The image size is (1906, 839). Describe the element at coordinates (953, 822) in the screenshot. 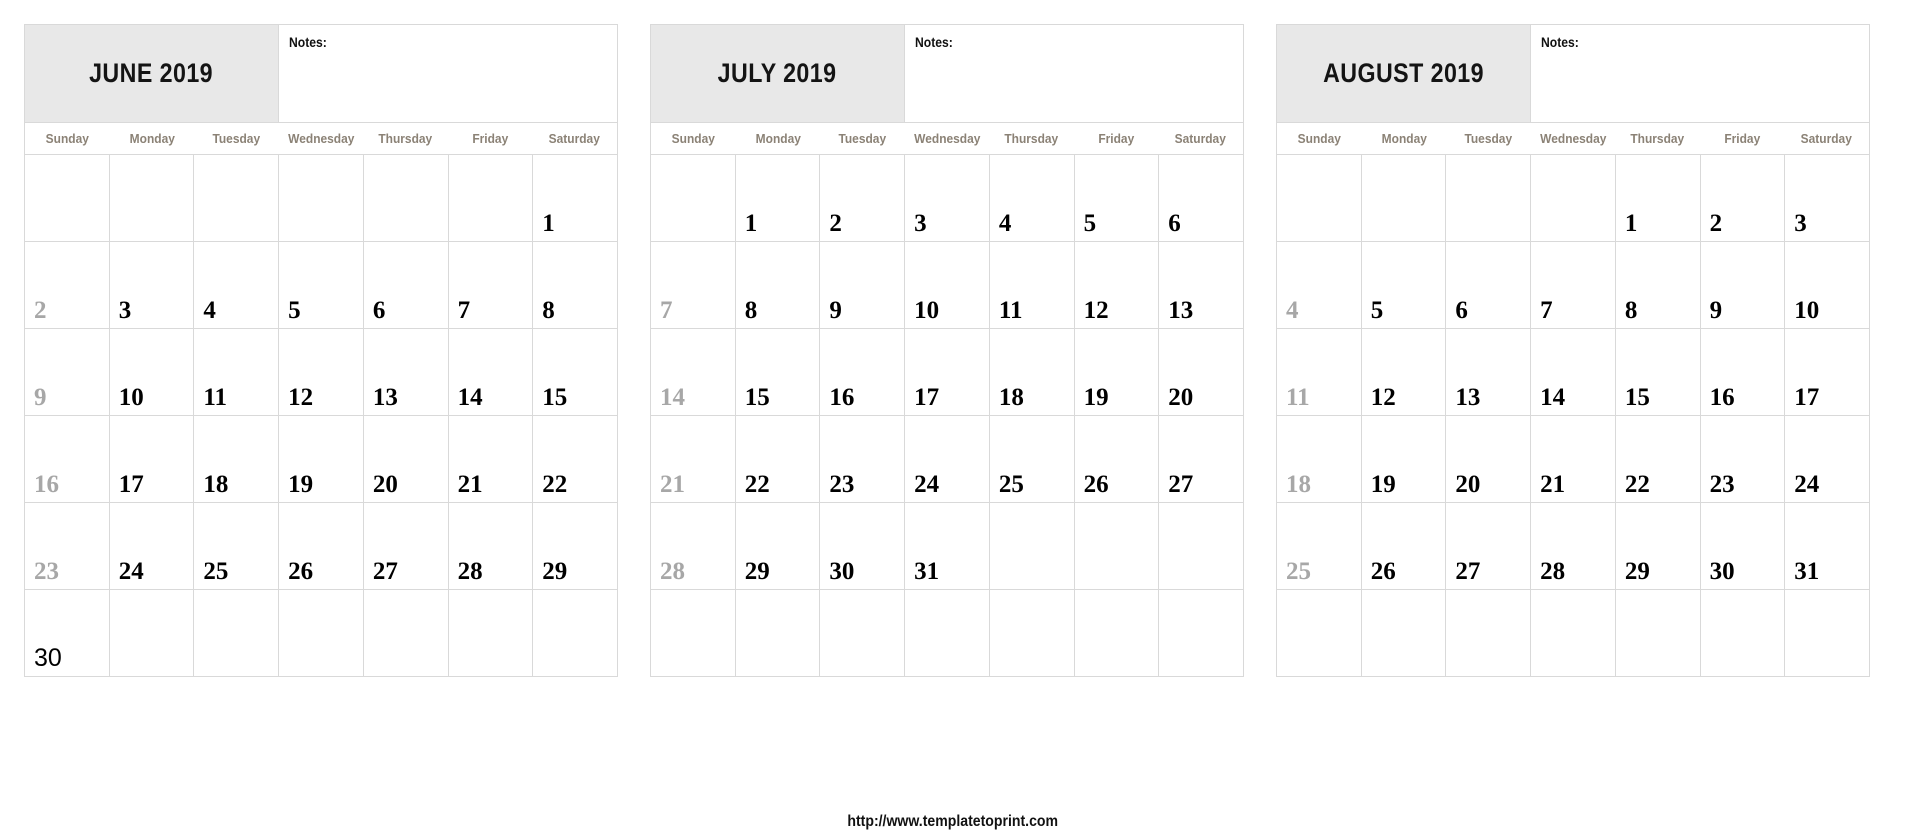

I see `footer-website-url: http://www.templatetoprint.com` at that location.